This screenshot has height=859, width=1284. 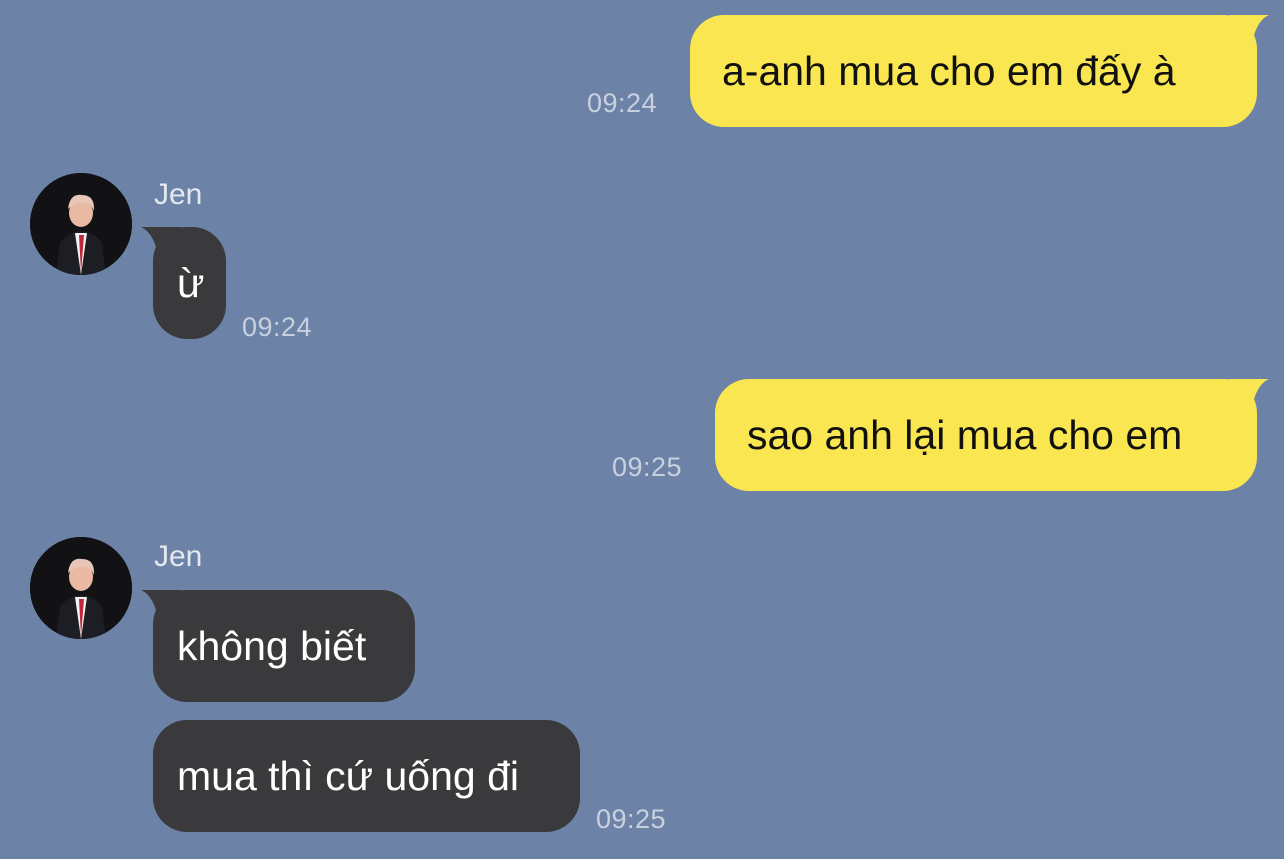 What do you see at coordinates (272, 646) in the screenshot?
I see `message-text: không biết` at bounding box center [272, 646].